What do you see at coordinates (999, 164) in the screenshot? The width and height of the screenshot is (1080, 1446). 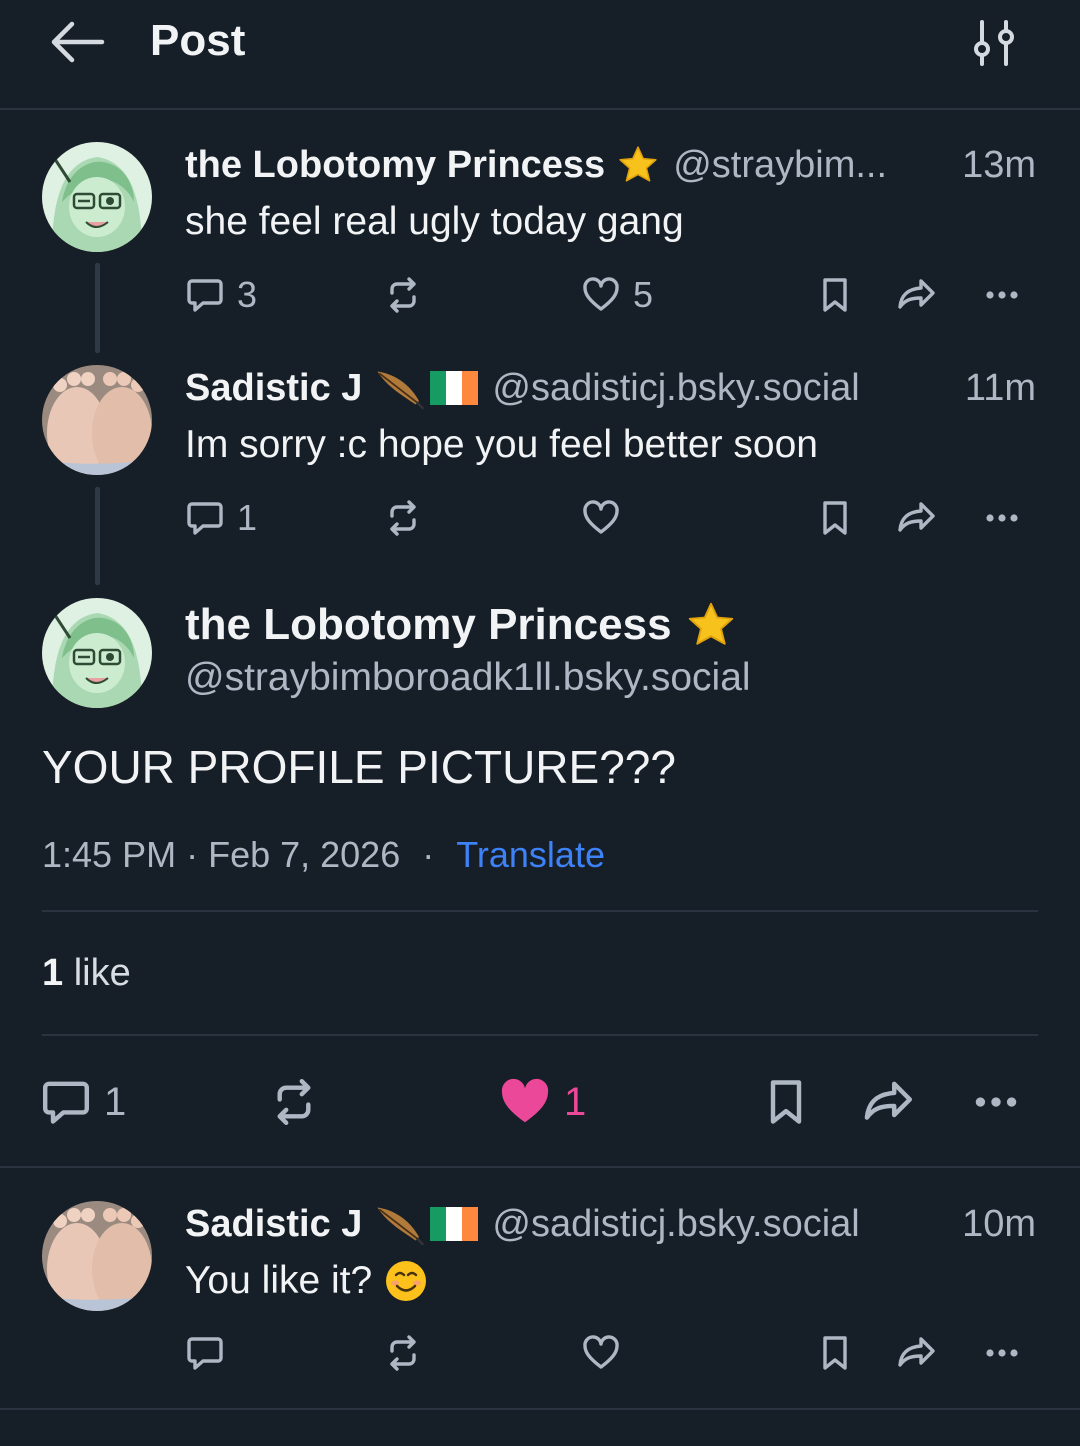 I see `post-time: 13m` at bounding box center [999, 164].